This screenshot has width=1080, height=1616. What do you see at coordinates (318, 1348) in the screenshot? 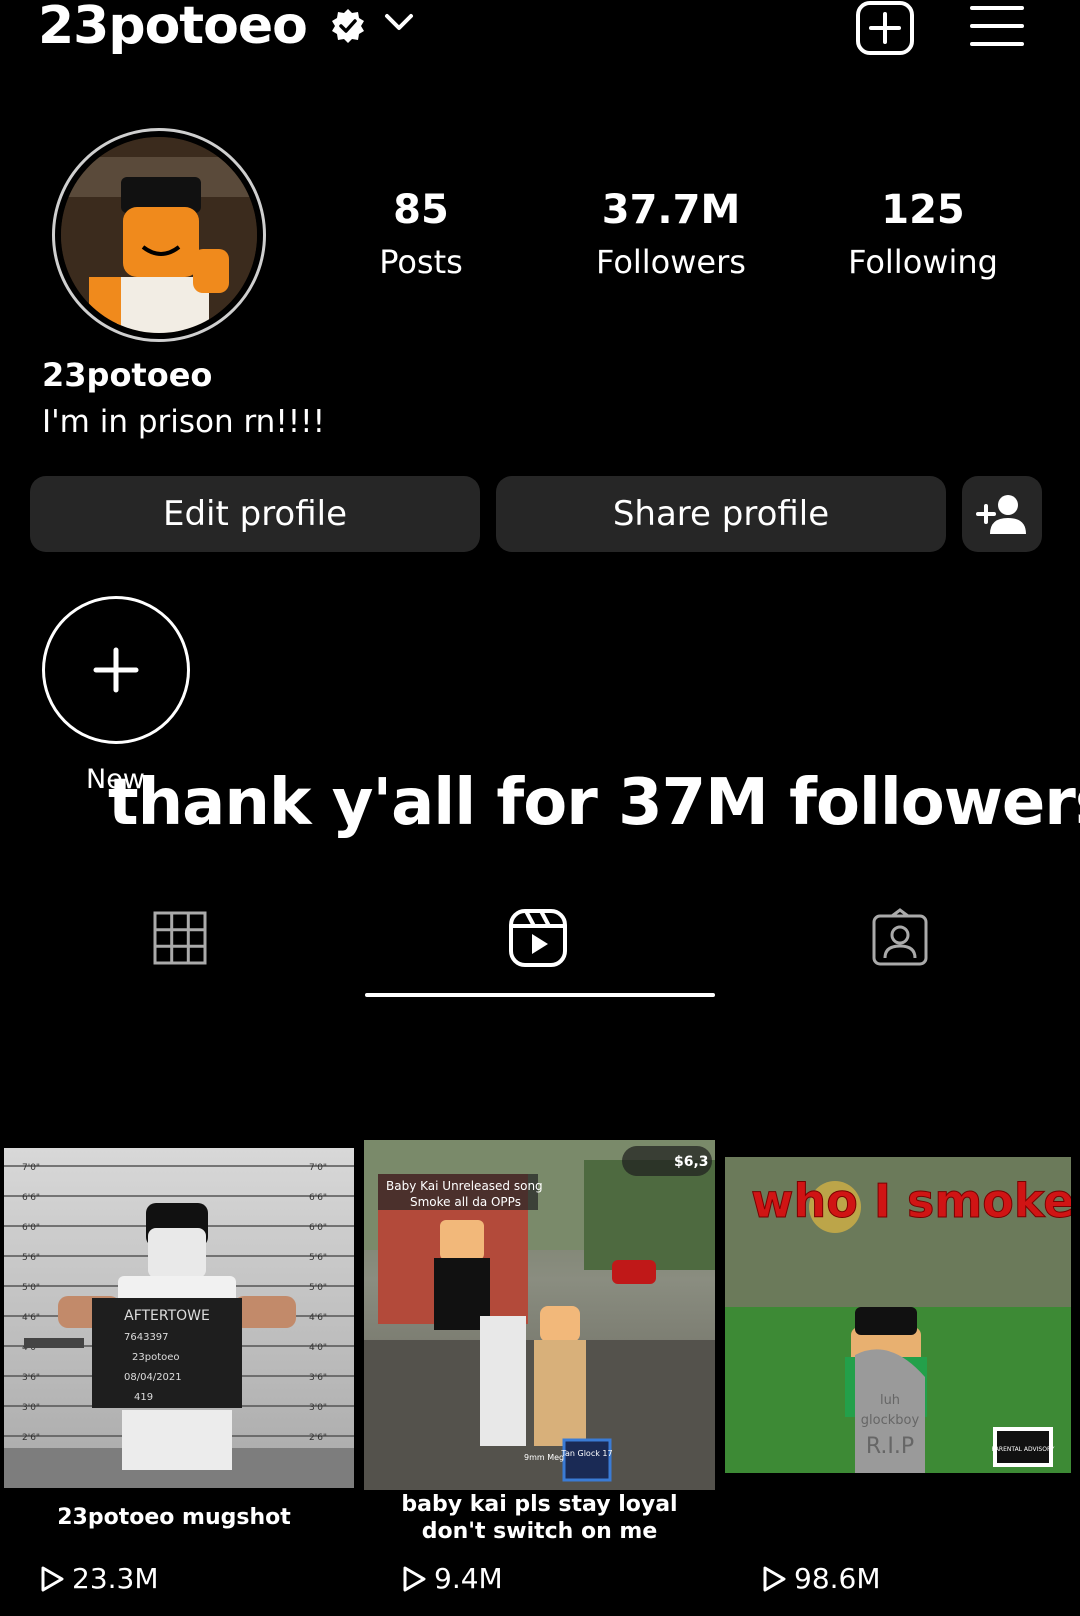
I see `height-mark: 4'0"` at bounding box center [318, 1348].